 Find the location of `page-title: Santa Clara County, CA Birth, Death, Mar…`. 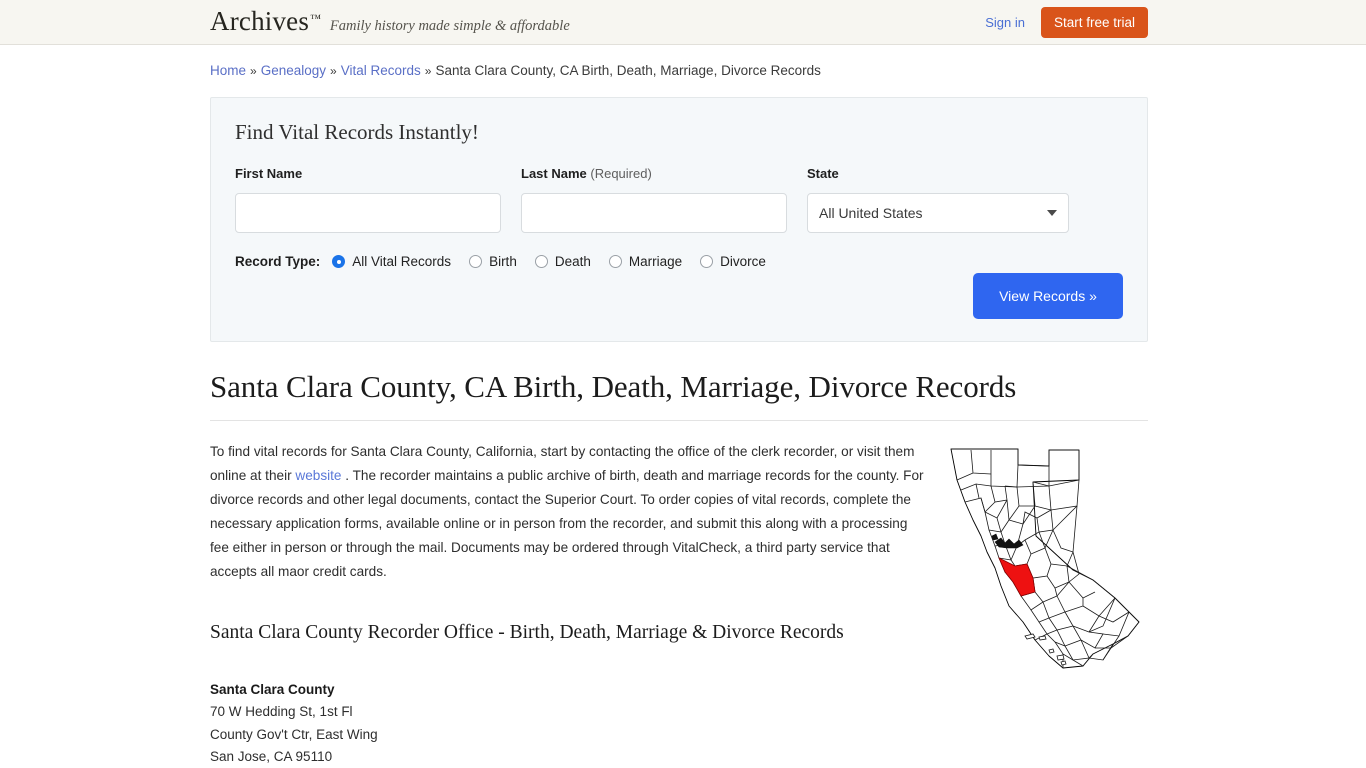

page-title: Santa Clara County, CA Birth, Death, Mar… is located at coordinates (679, 394).